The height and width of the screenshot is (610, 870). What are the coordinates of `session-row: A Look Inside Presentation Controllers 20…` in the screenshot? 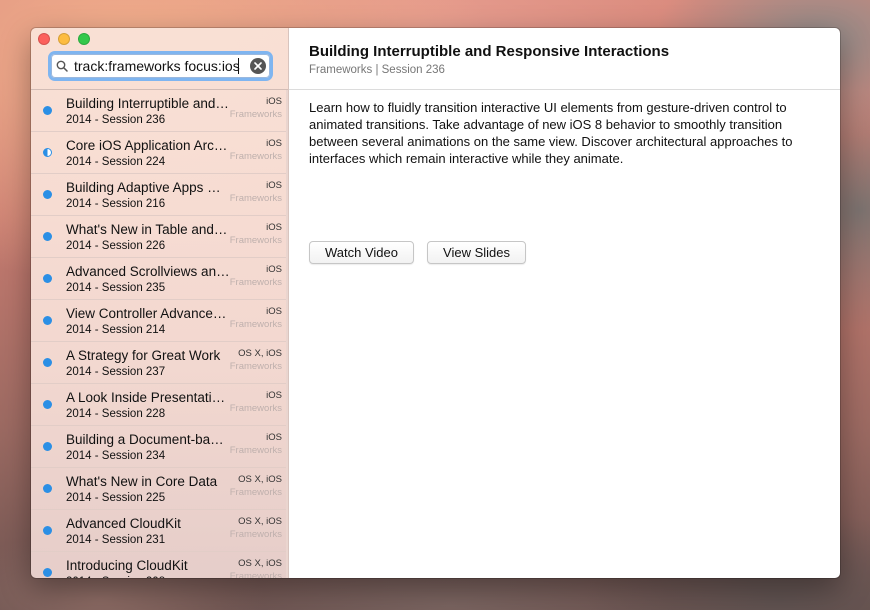 It's located at (159, 405).